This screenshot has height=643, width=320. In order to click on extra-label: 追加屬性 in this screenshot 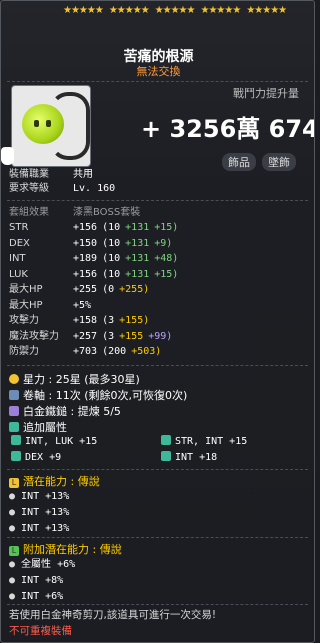, I will do `click(45, 427)`.